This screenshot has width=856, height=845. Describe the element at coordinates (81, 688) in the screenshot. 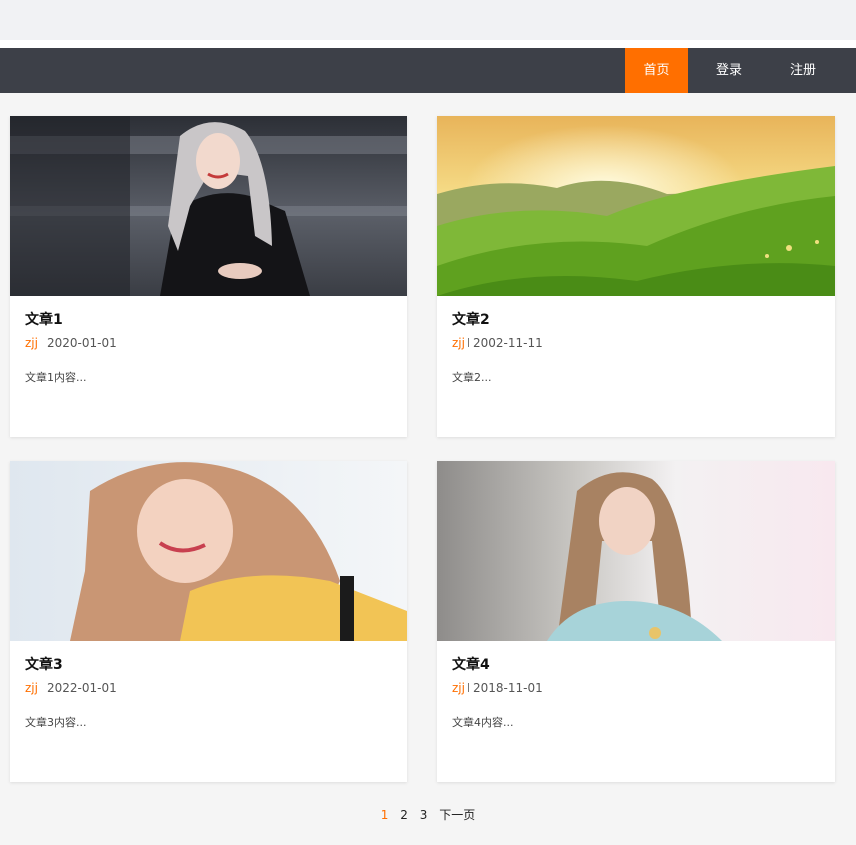

I see `article-date: 2022-01-01` at that location.